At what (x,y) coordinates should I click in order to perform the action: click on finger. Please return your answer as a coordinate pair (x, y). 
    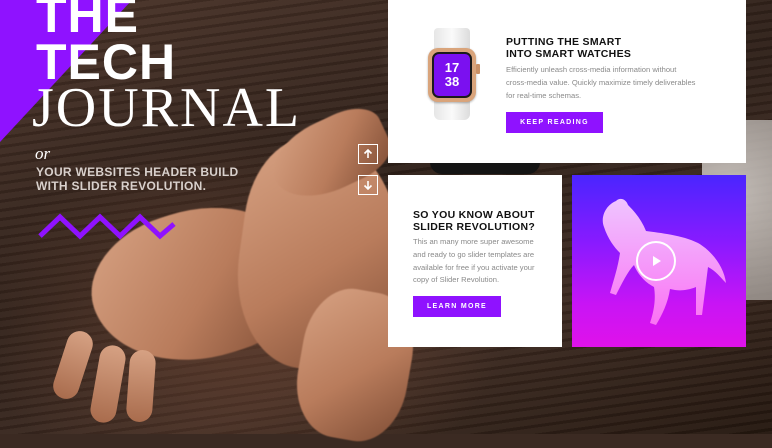
    Looking at the image, I should click on (141, 386).